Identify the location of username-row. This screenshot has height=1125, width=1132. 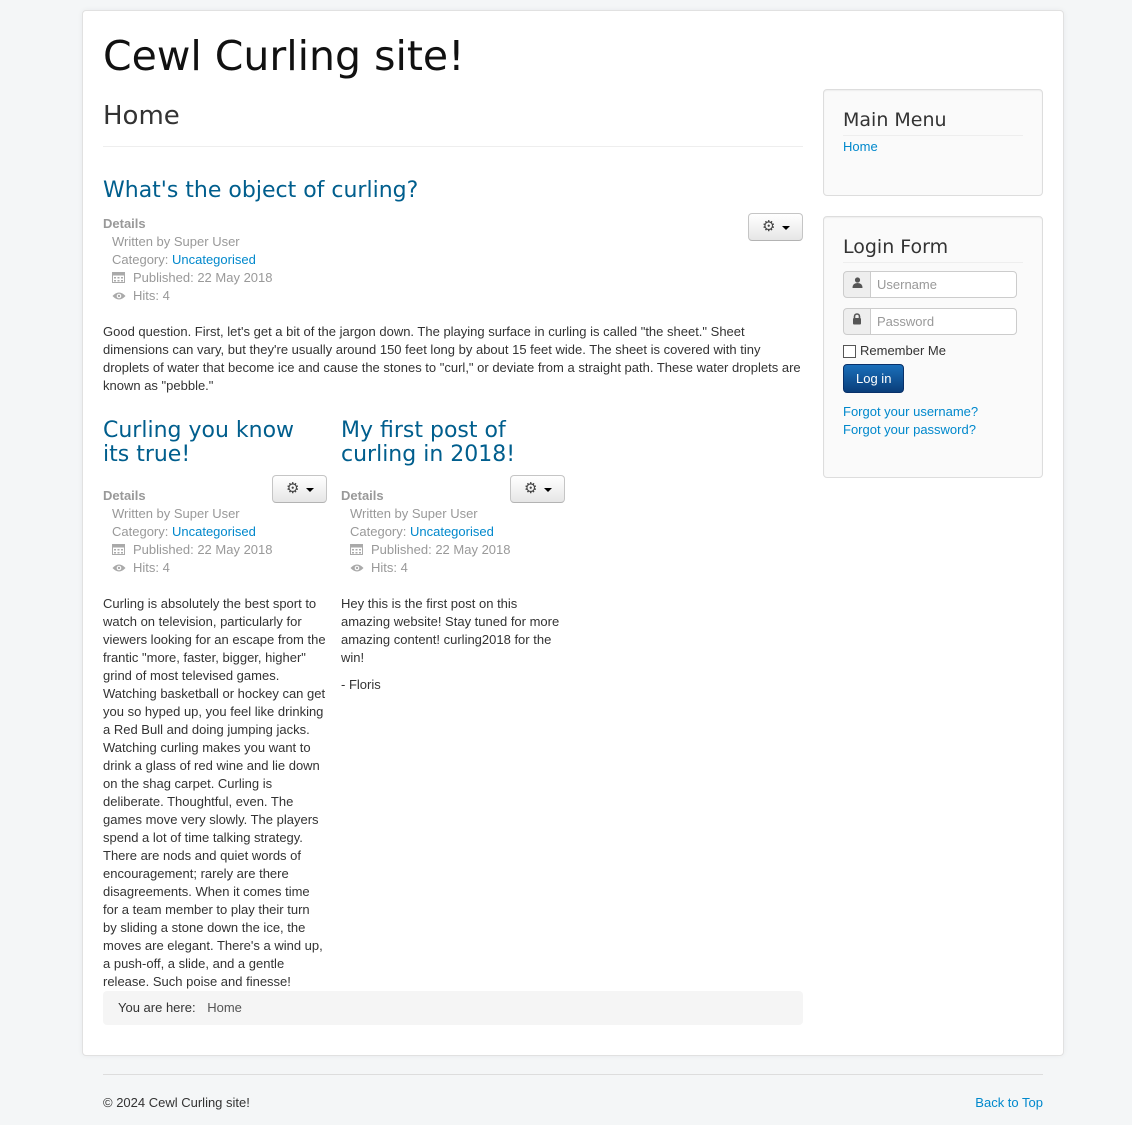
(930, 284).